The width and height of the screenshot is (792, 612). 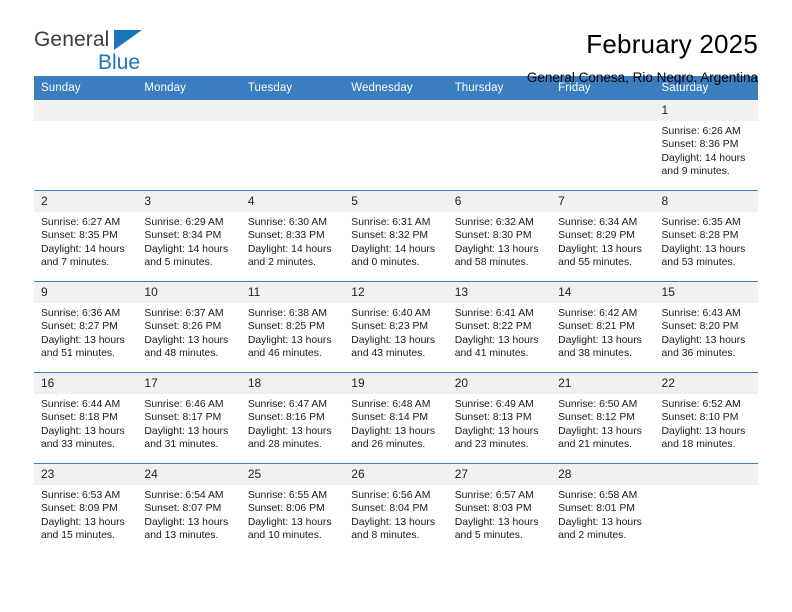 I want to click on day-number: 22, so click(x=706, y=383).